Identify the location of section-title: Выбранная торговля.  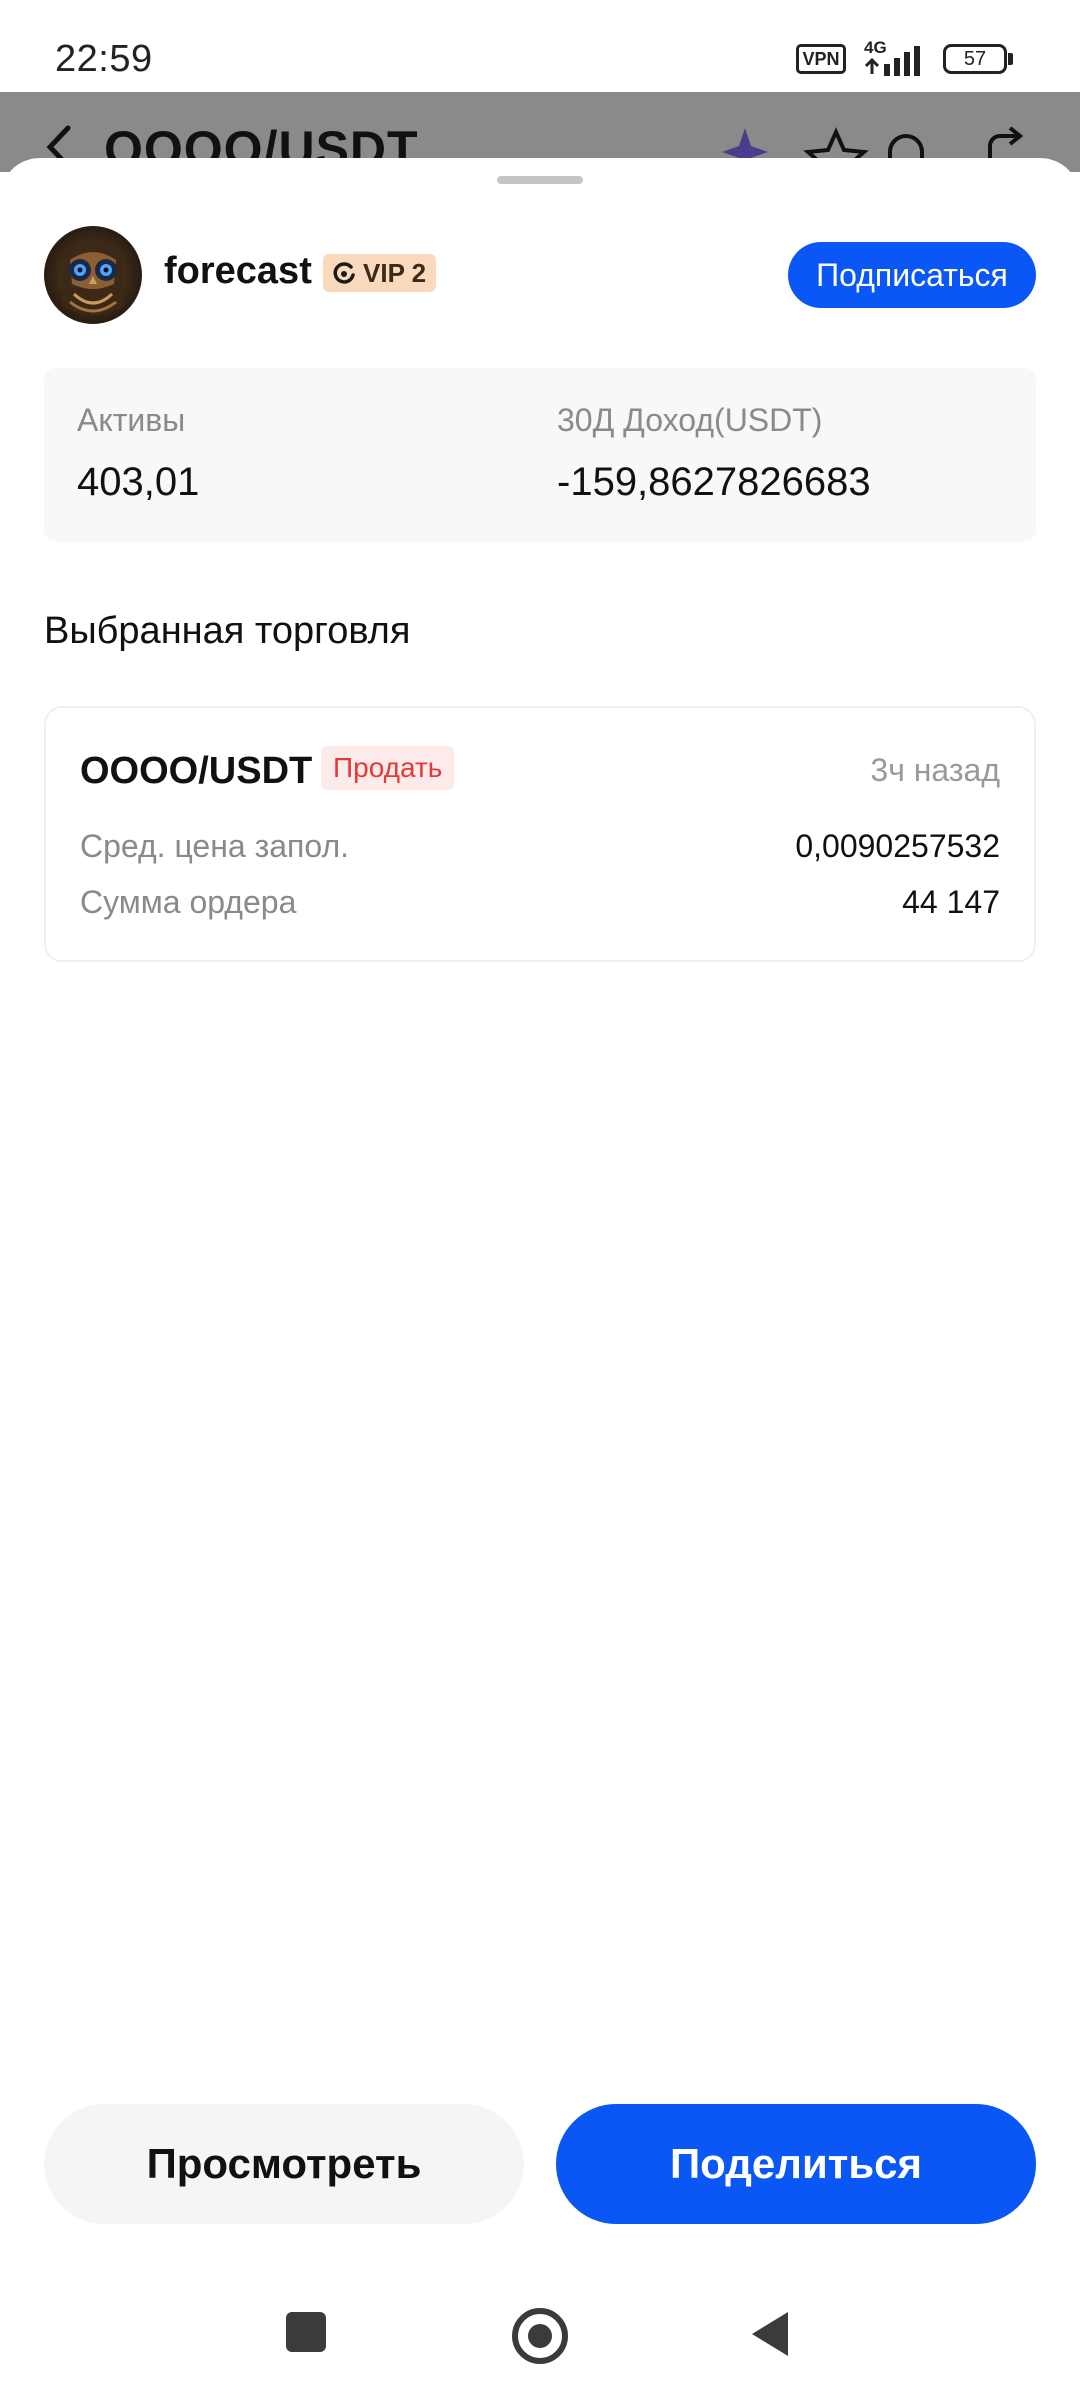
(227, 631).